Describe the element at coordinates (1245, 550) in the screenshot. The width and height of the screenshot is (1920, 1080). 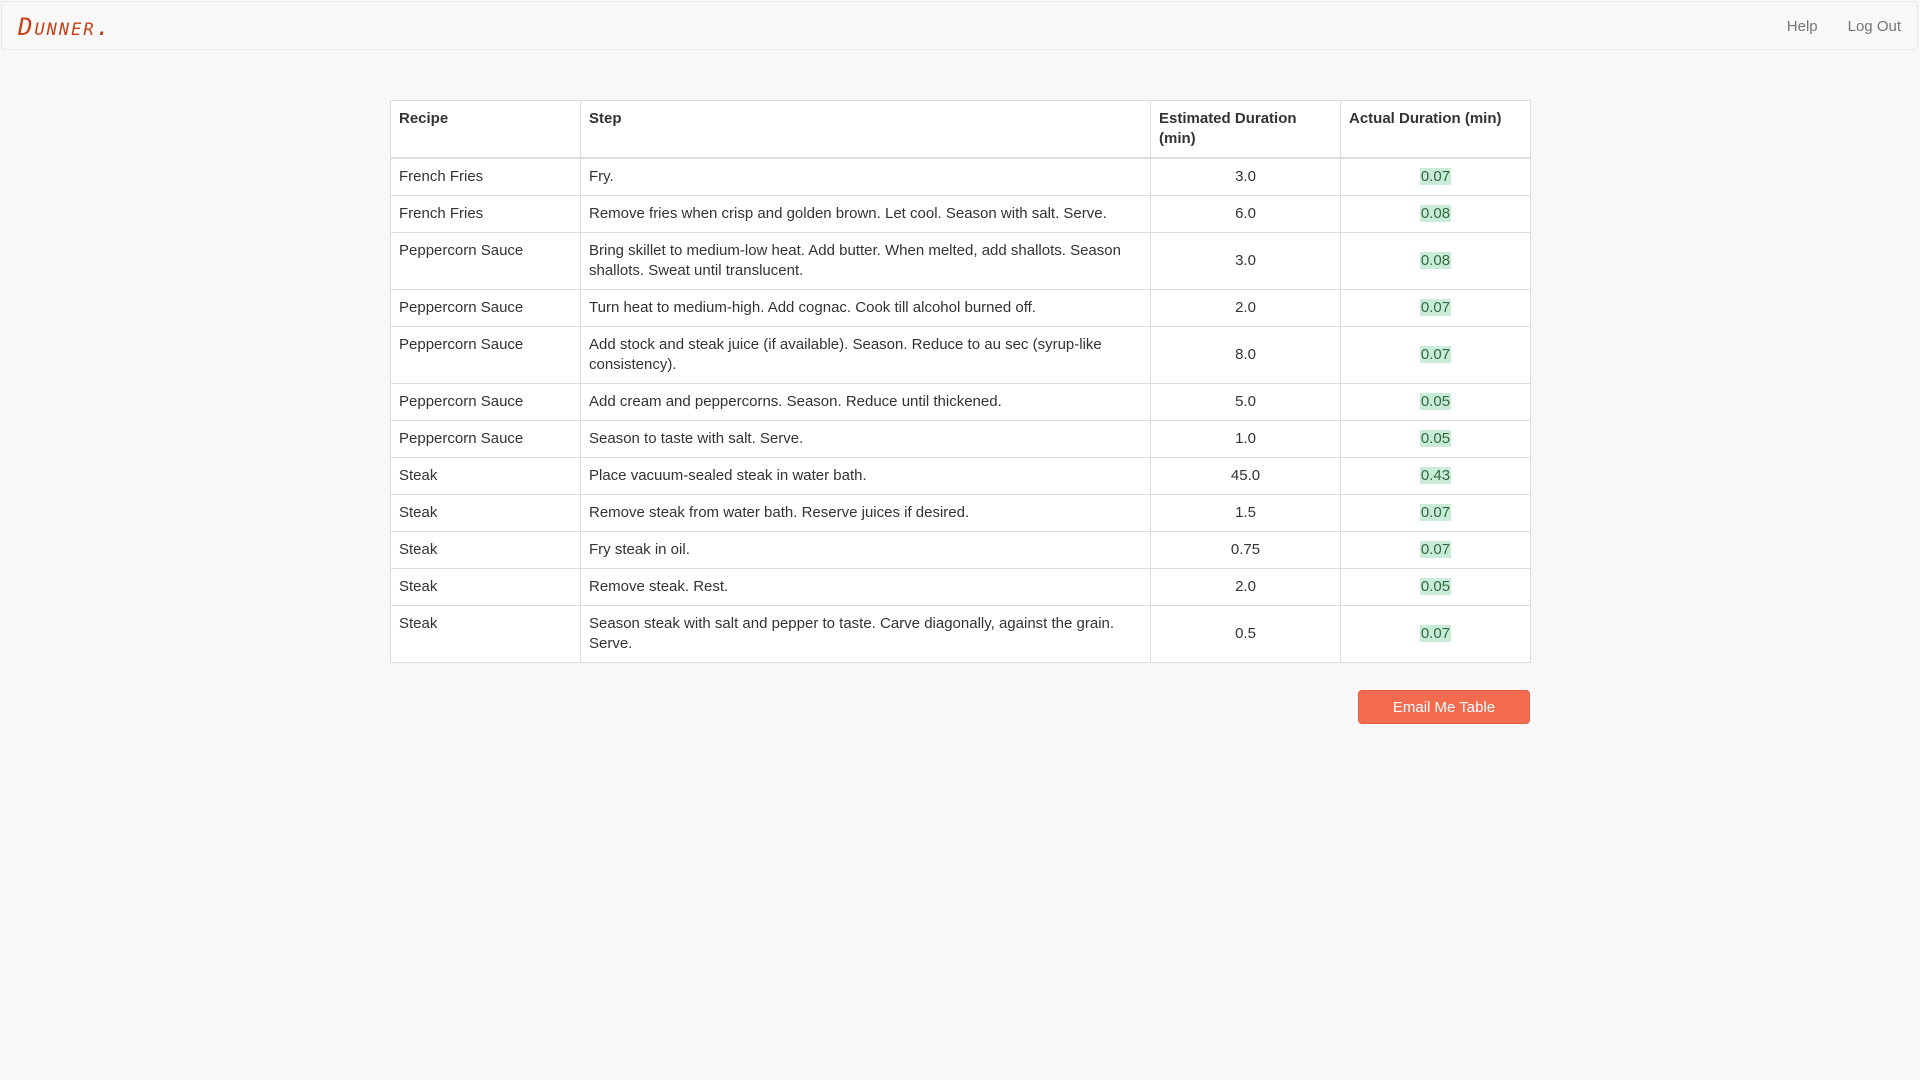
I see `estimated-duration-cell: 0.75` at that location.